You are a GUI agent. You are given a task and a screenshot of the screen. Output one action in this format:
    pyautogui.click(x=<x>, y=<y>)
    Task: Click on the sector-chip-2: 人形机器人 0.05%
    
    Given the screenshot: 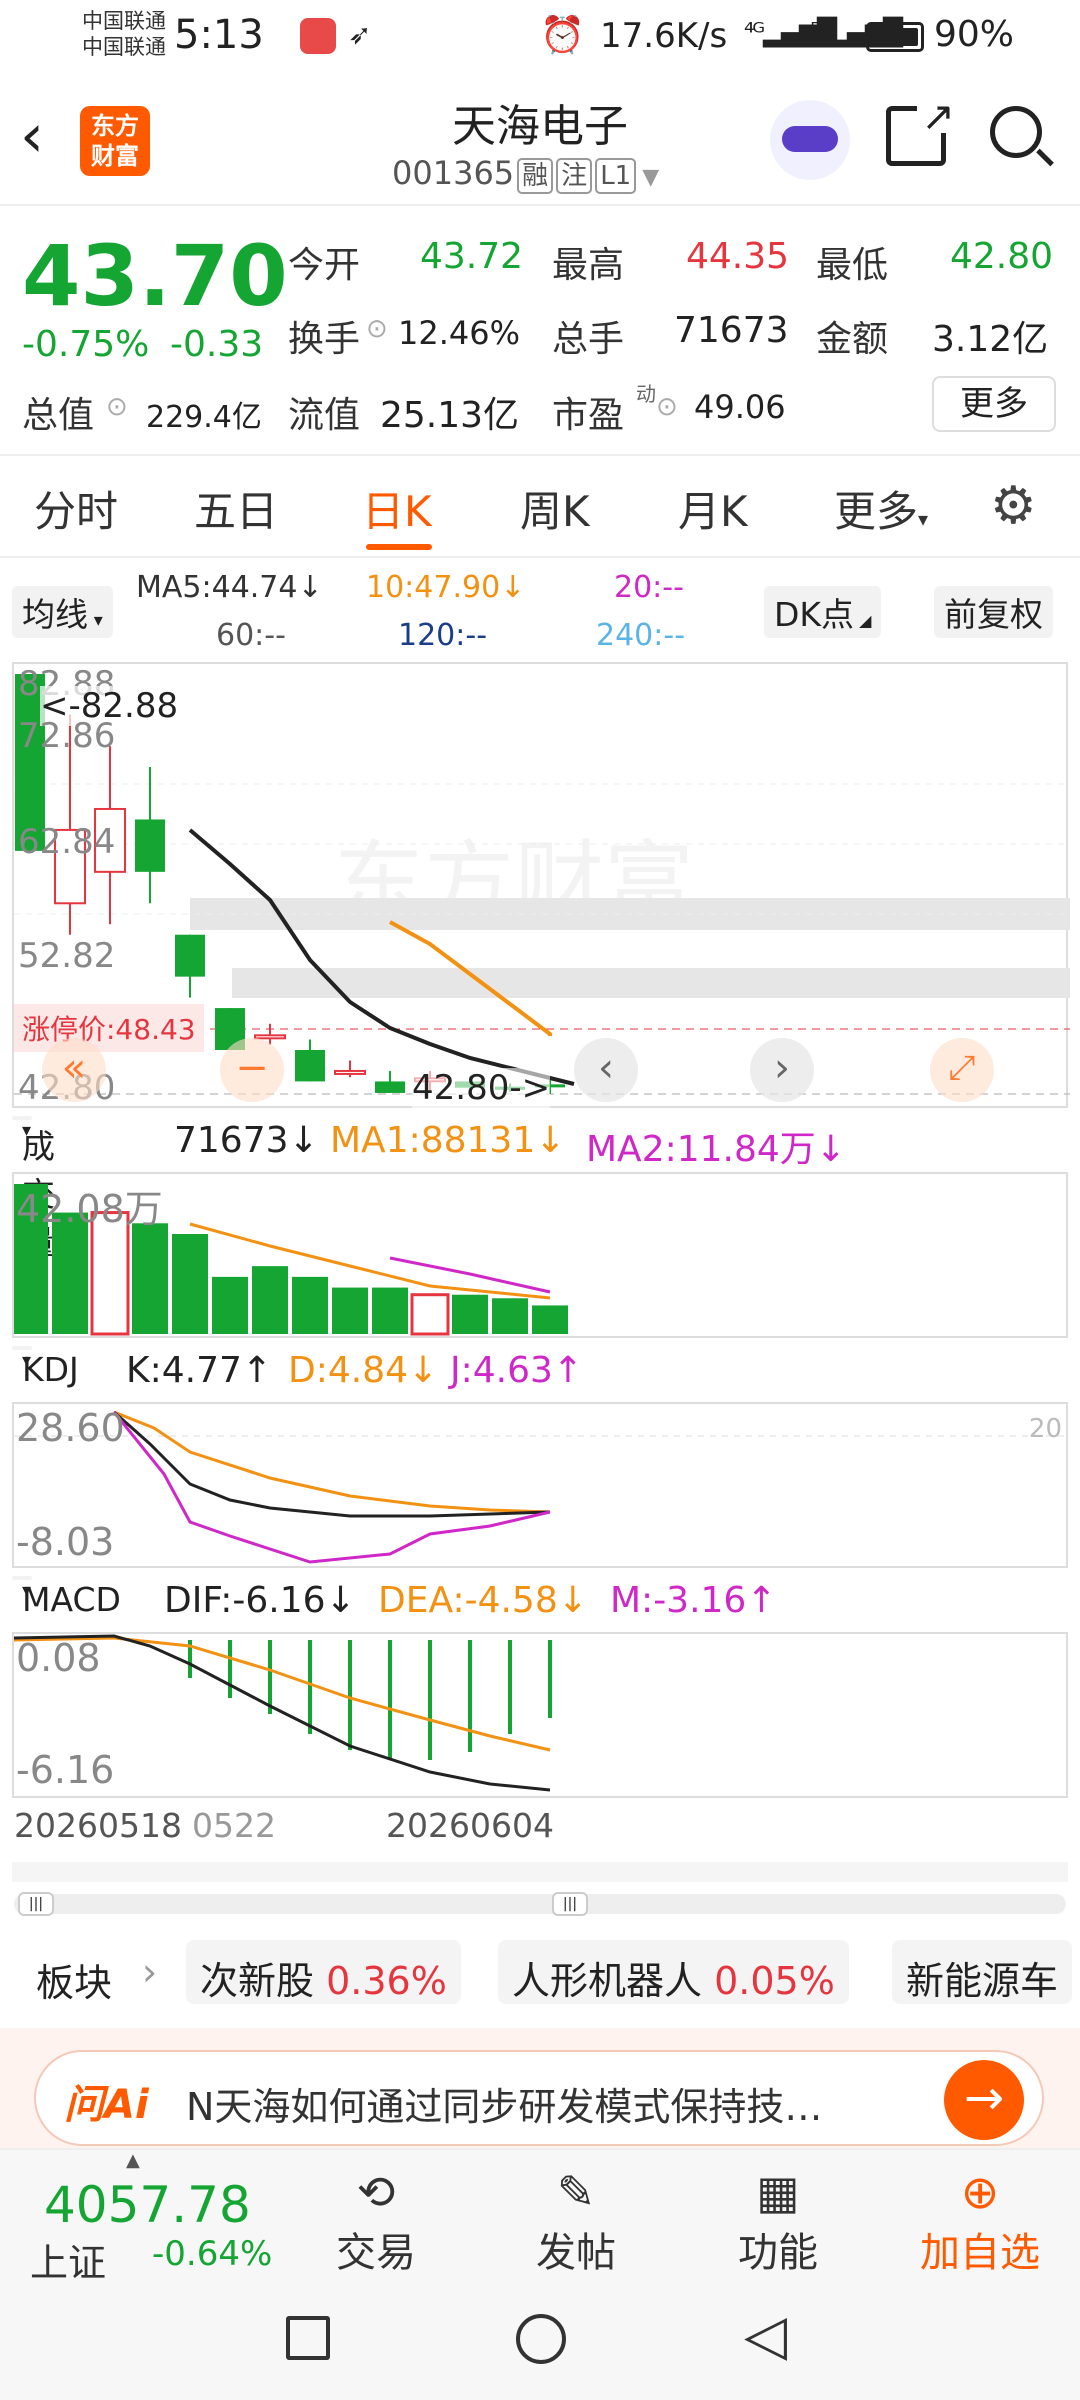 What is the action you would take?
    pyautogui.click(x=673, y=1972)
    